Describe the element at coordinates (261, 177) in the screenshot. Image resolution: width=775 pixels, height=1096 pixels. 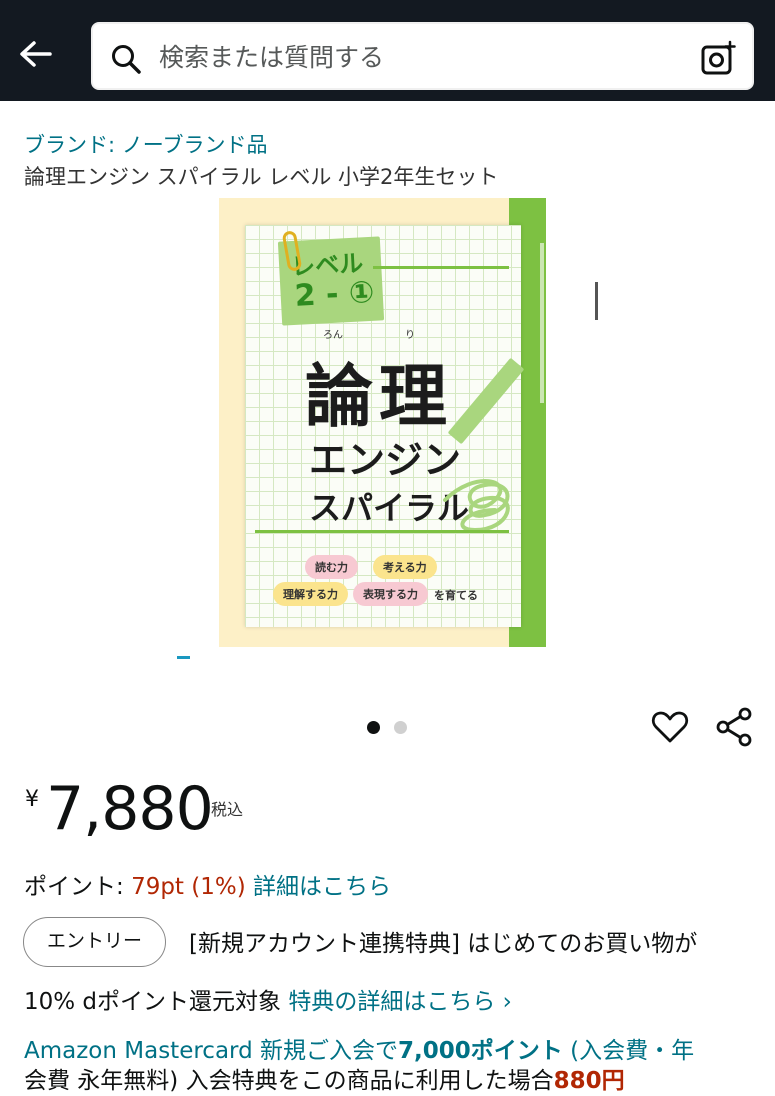
I see `product-title: 論理エンジン スパイラル レベル 小学2年生セット` at that location.